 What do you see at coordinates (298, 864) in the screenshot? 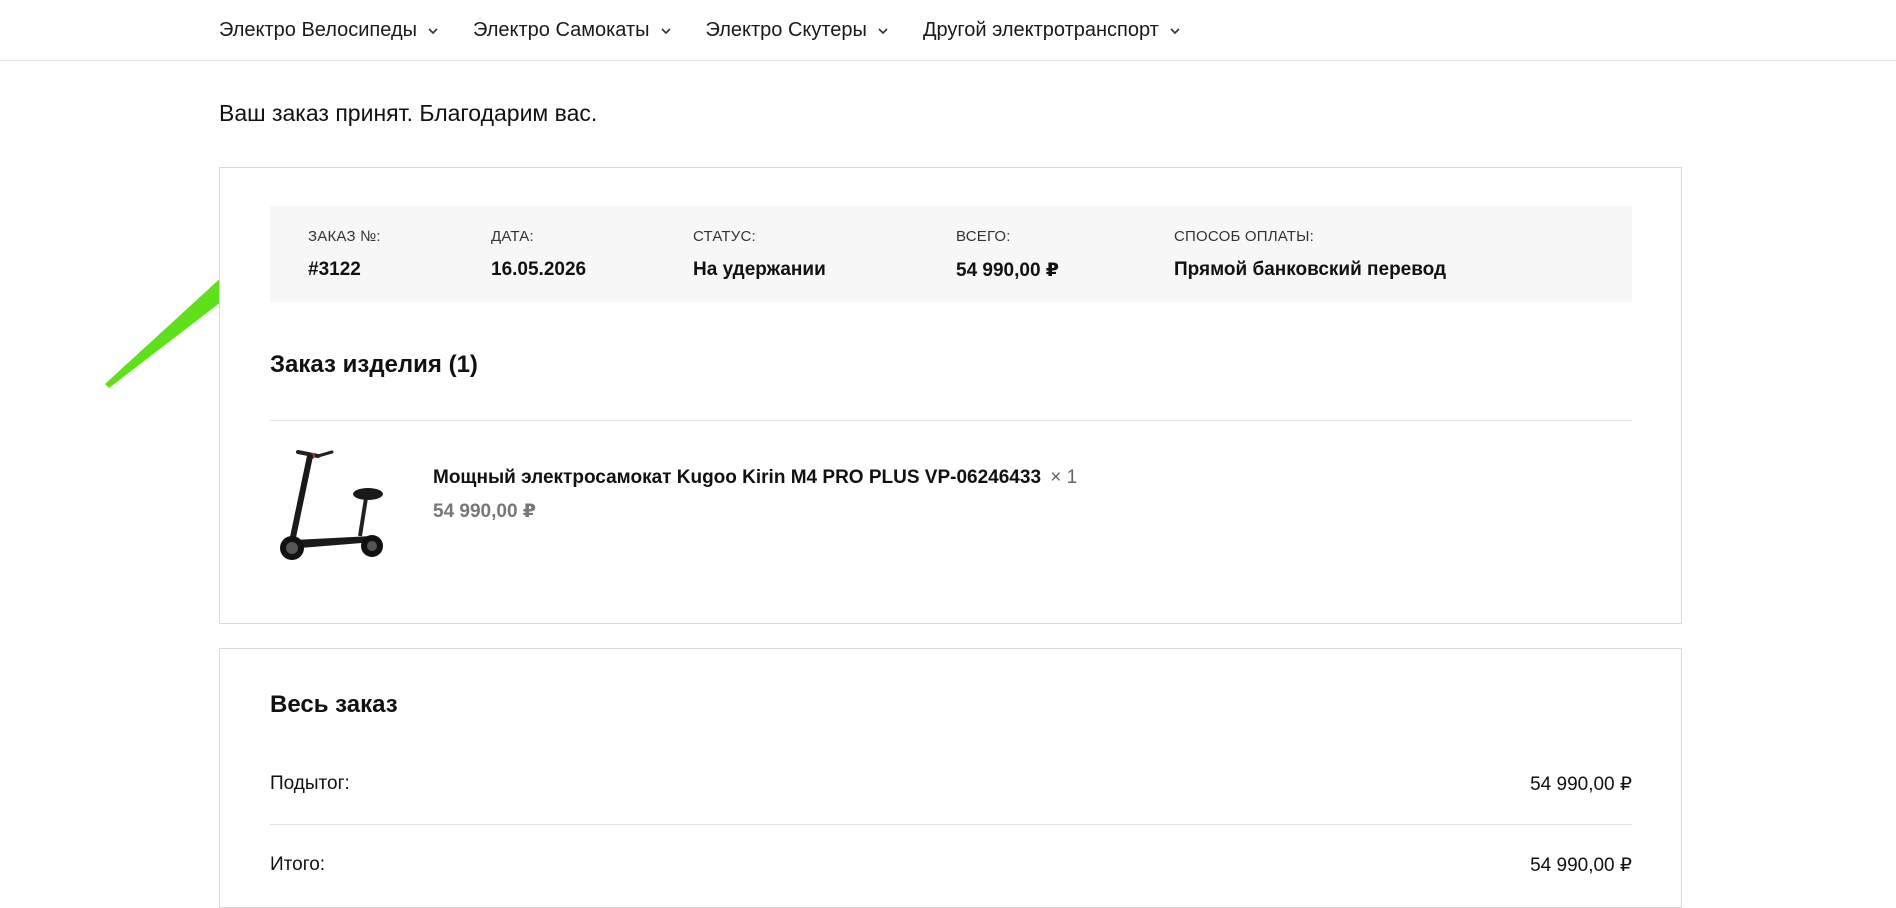
I see `total-label: Итого:` at bounding box center [298, 864].